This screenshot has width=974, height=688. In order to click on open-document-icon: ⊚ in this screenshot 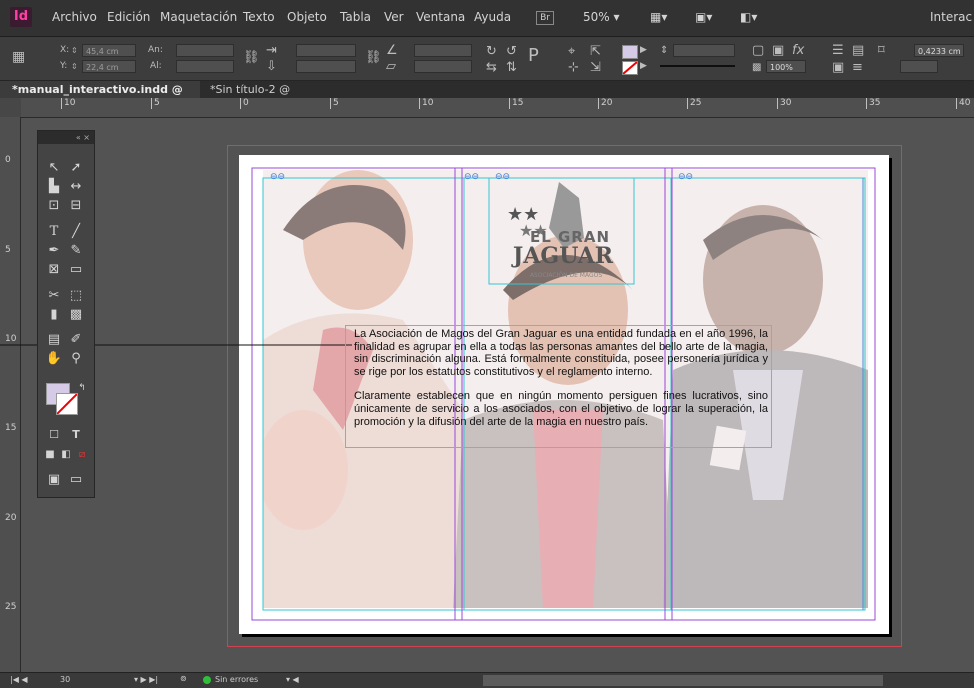, I will do `click(183, 678)`.